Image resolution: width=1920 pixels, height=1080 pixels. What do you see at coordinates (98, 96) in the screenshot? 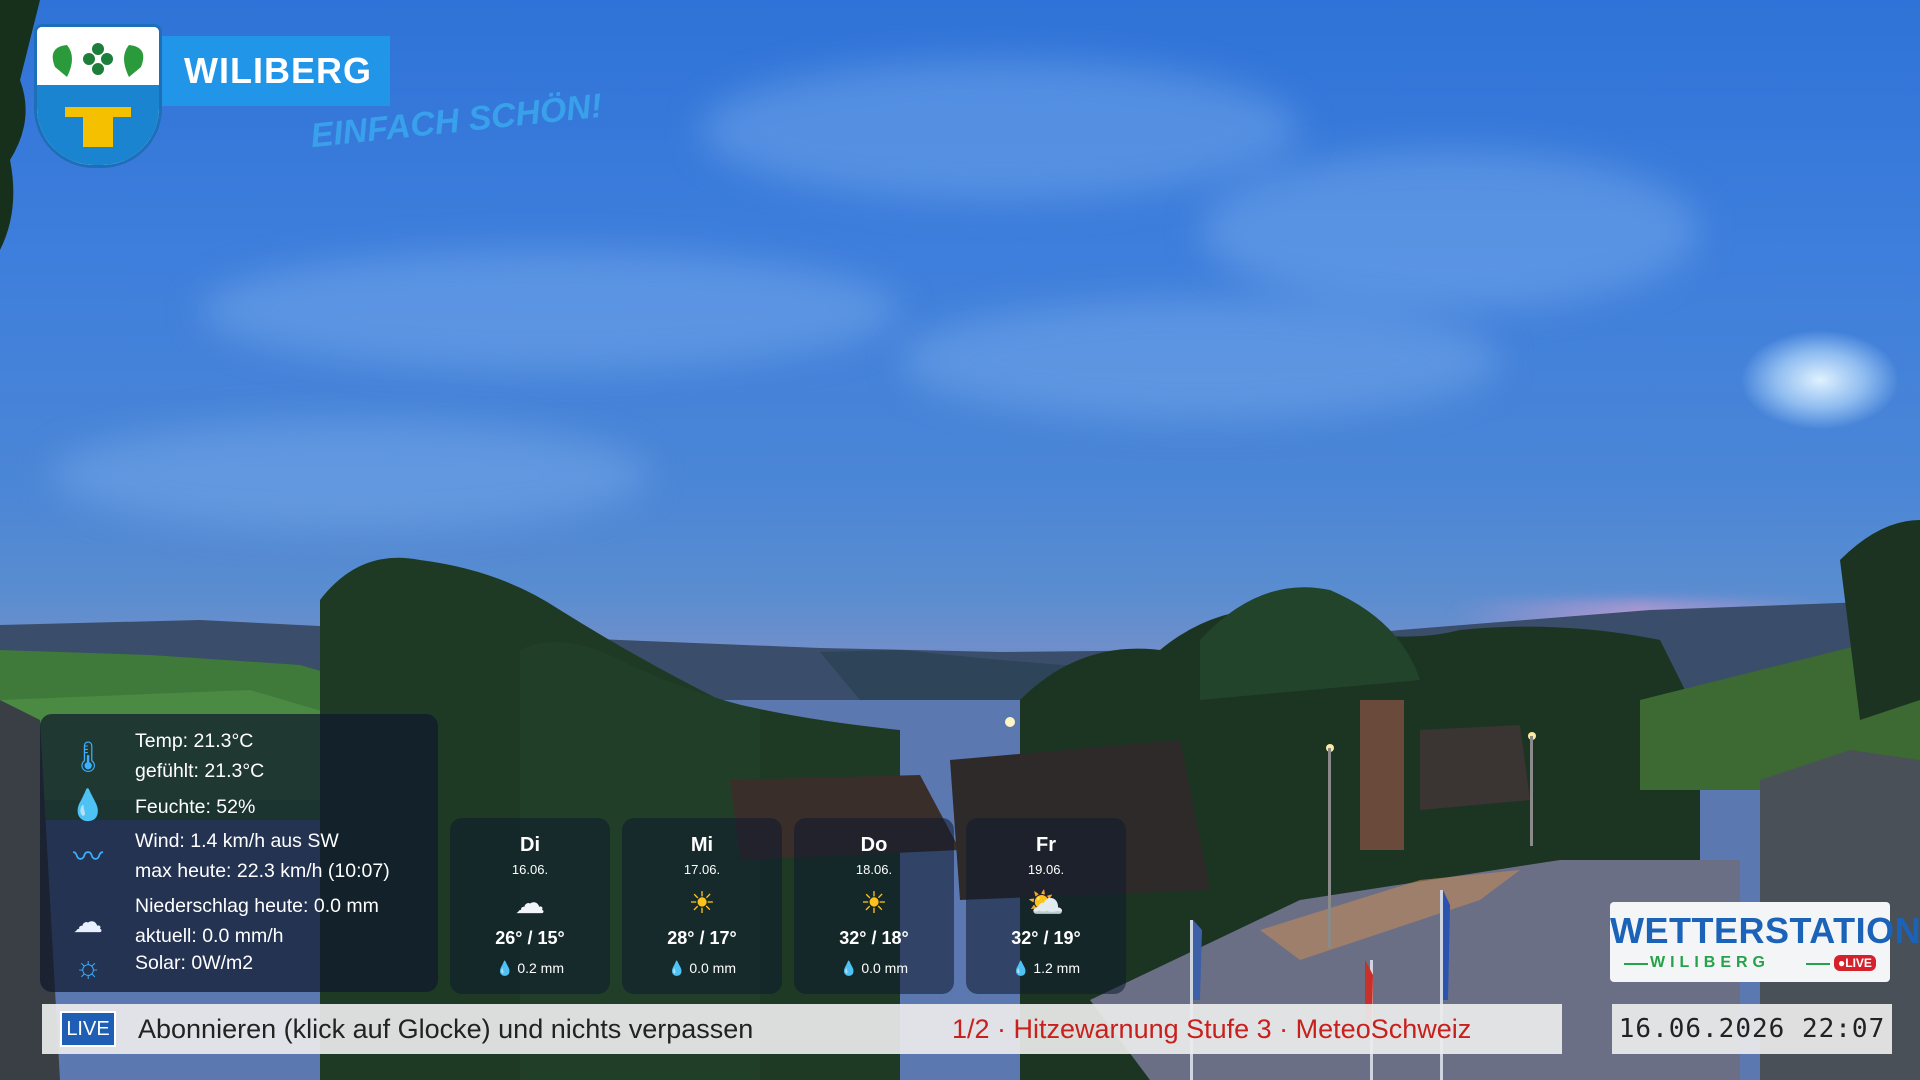
I see `coat-of-arms-icon` at bounding box center [98, 96].